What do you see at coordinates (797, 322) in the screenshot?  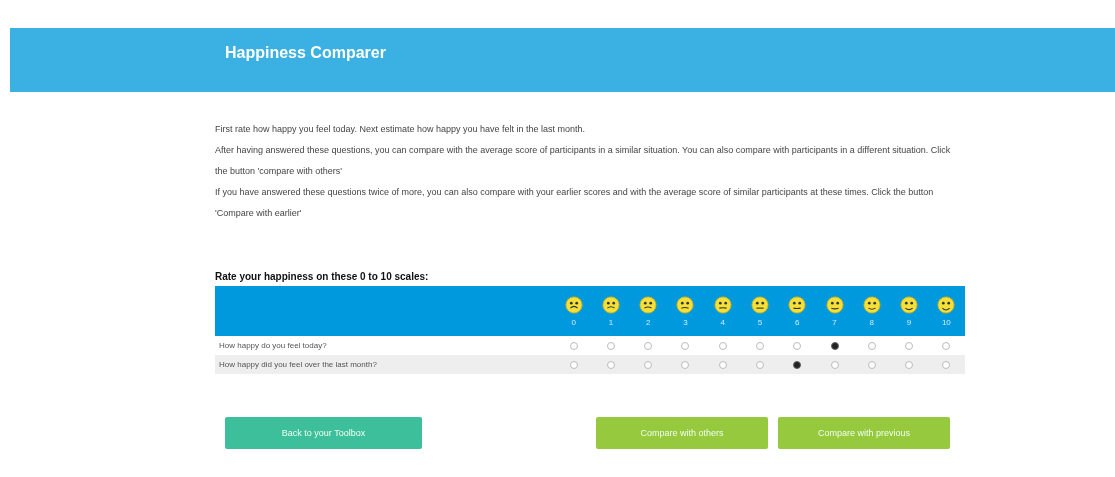 I see `scale-number: 6` at bounding box center [797, 322].